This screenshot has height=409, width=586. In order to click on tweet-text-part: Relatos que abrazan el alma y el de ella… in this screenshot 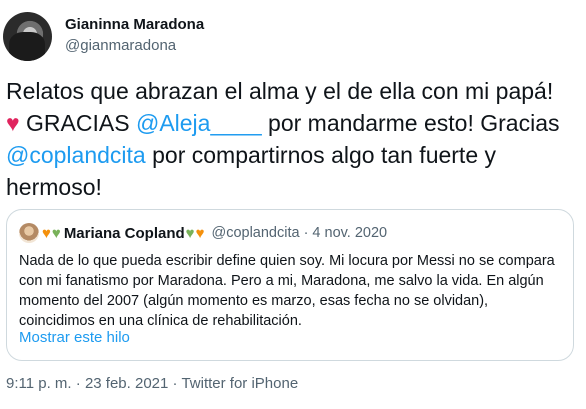, I will do `click(280, 91)`.